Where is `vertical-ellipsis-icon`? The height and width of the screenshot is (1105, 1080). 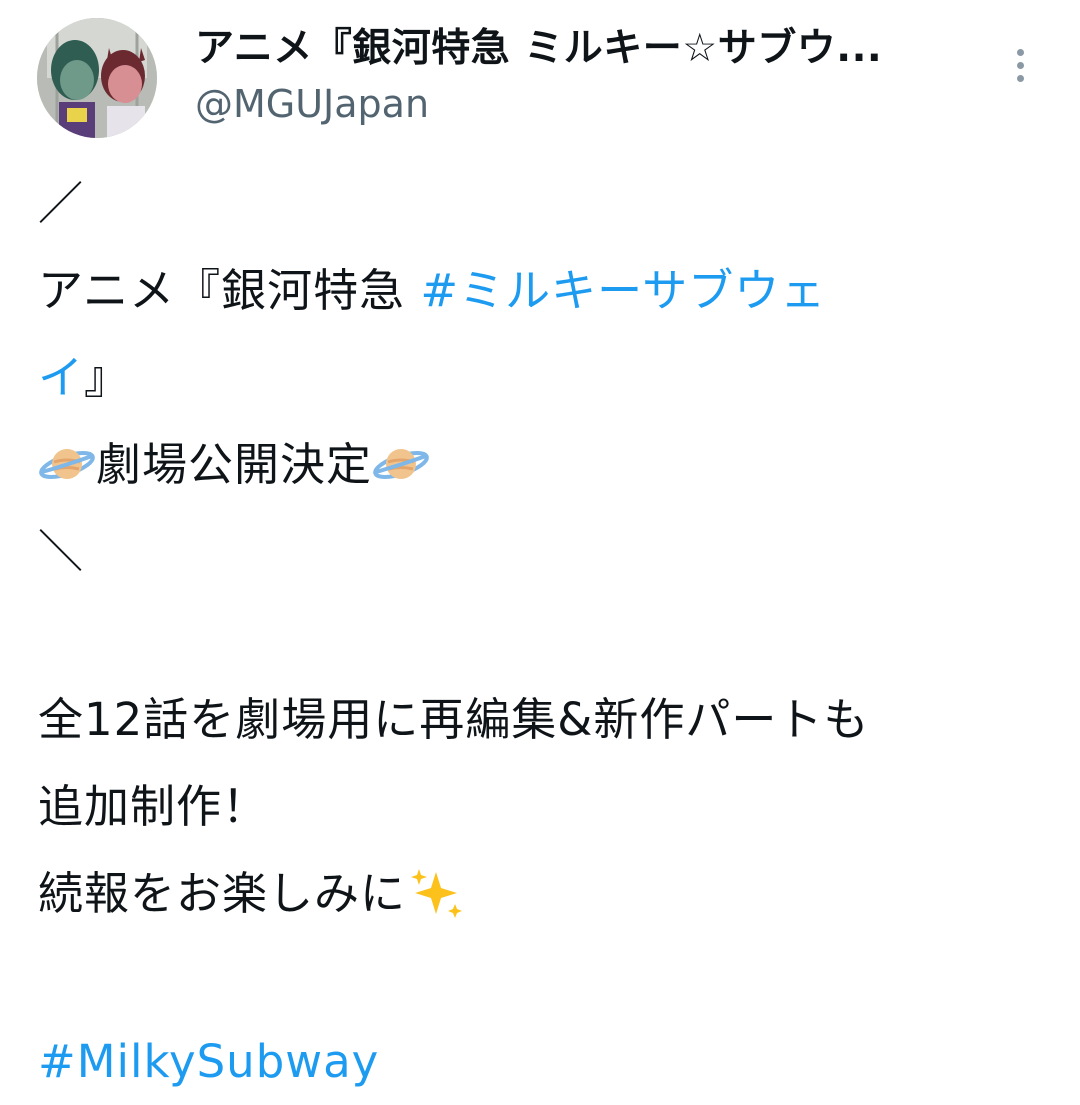 vertical-ellipsis-icon is located at coordinates (1020, 52).